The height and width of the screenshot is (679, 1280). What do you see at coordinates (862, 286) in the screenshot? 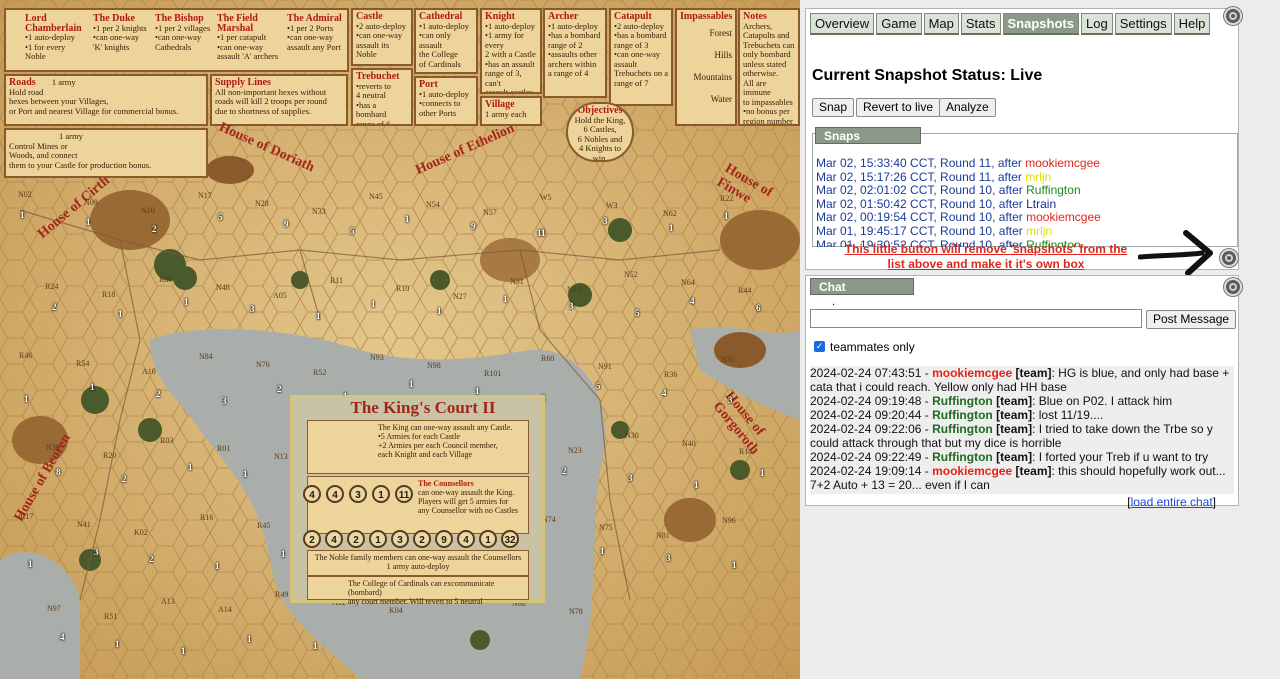
I see `chat-header: Chat` at bounding box center [862, 286].